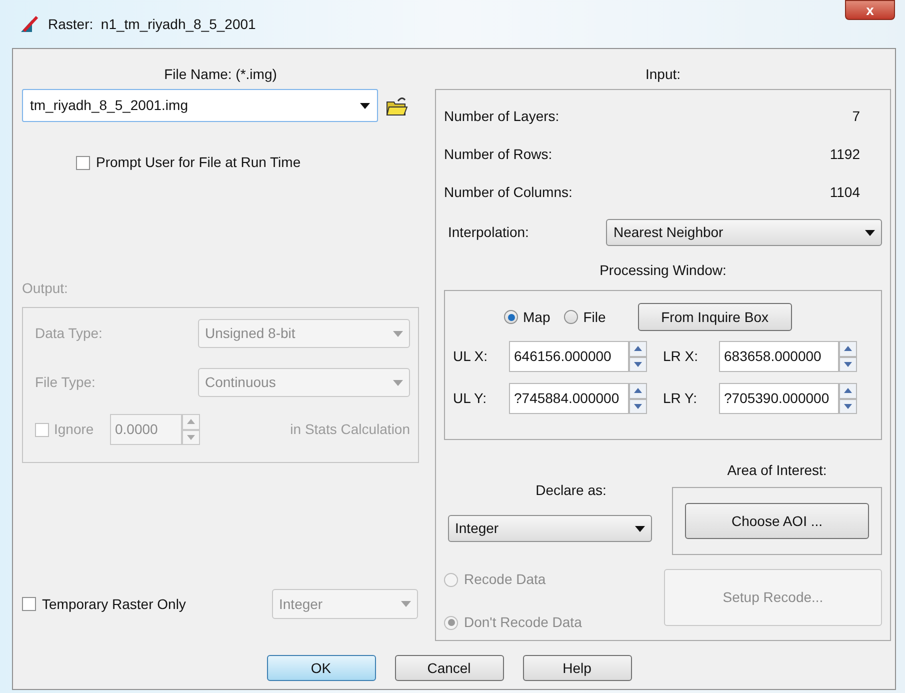  I want to click on field-label: Data Type:, so click(68, 333).